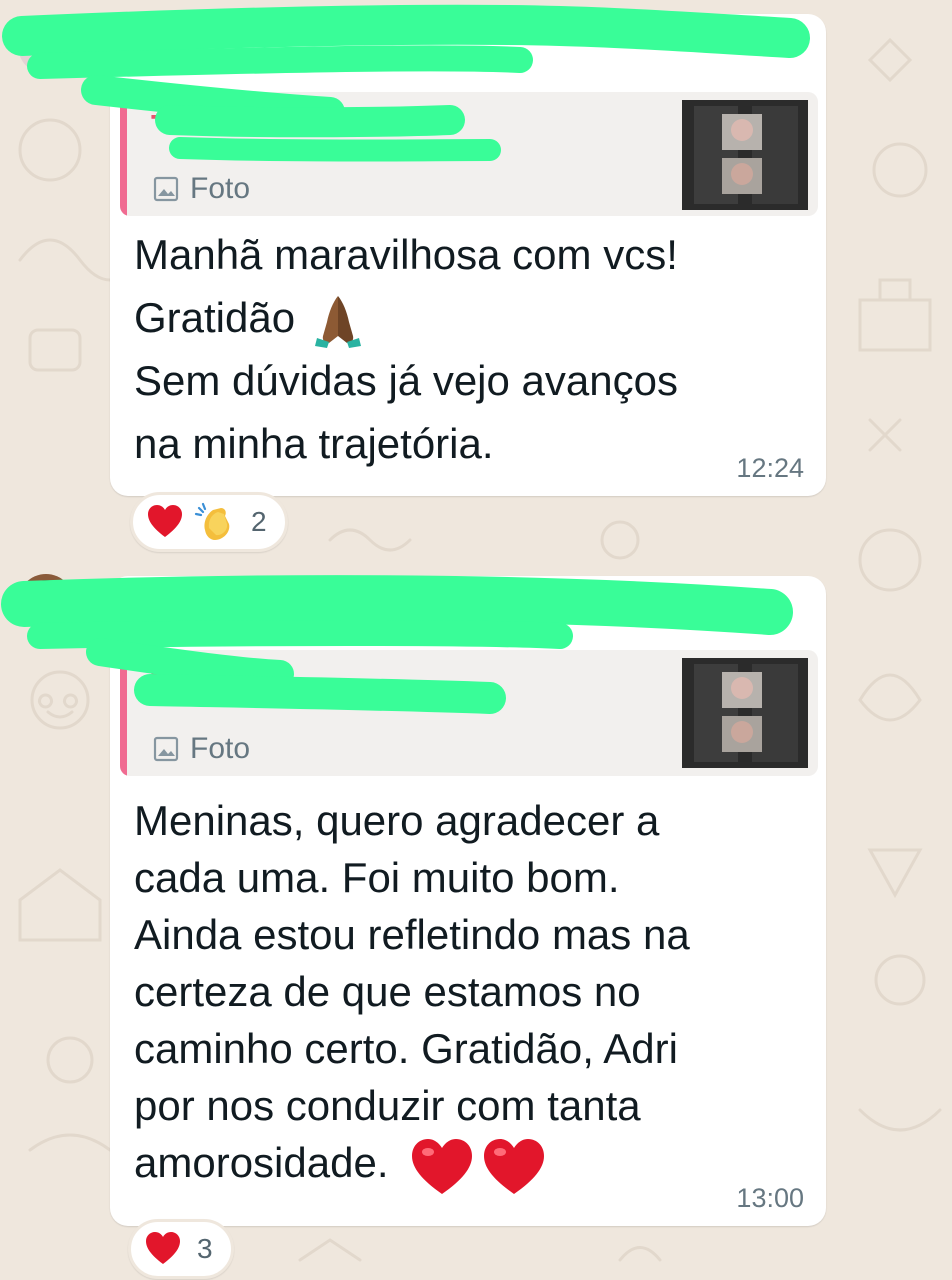  What do you see at coordinates (261, 1163) in the screenshot?
I see `message-line-text: amorosidade.` at bounding box center [261, 1163].